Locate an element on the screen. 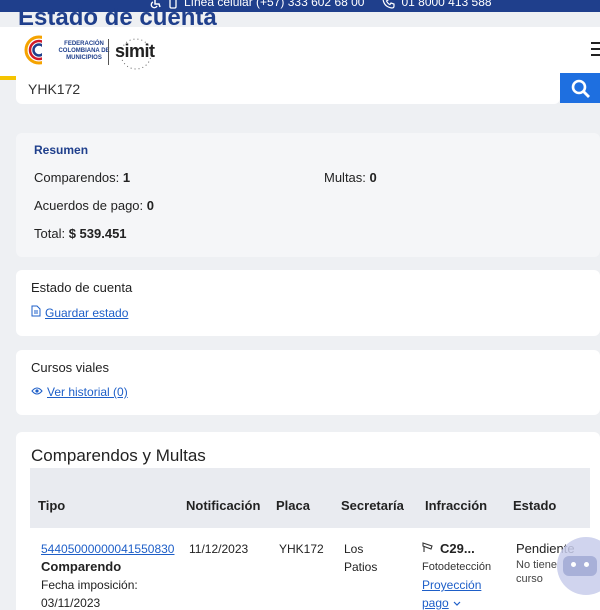  total-amount: Total: $ 539.451 is located at coordinates (80, 233).